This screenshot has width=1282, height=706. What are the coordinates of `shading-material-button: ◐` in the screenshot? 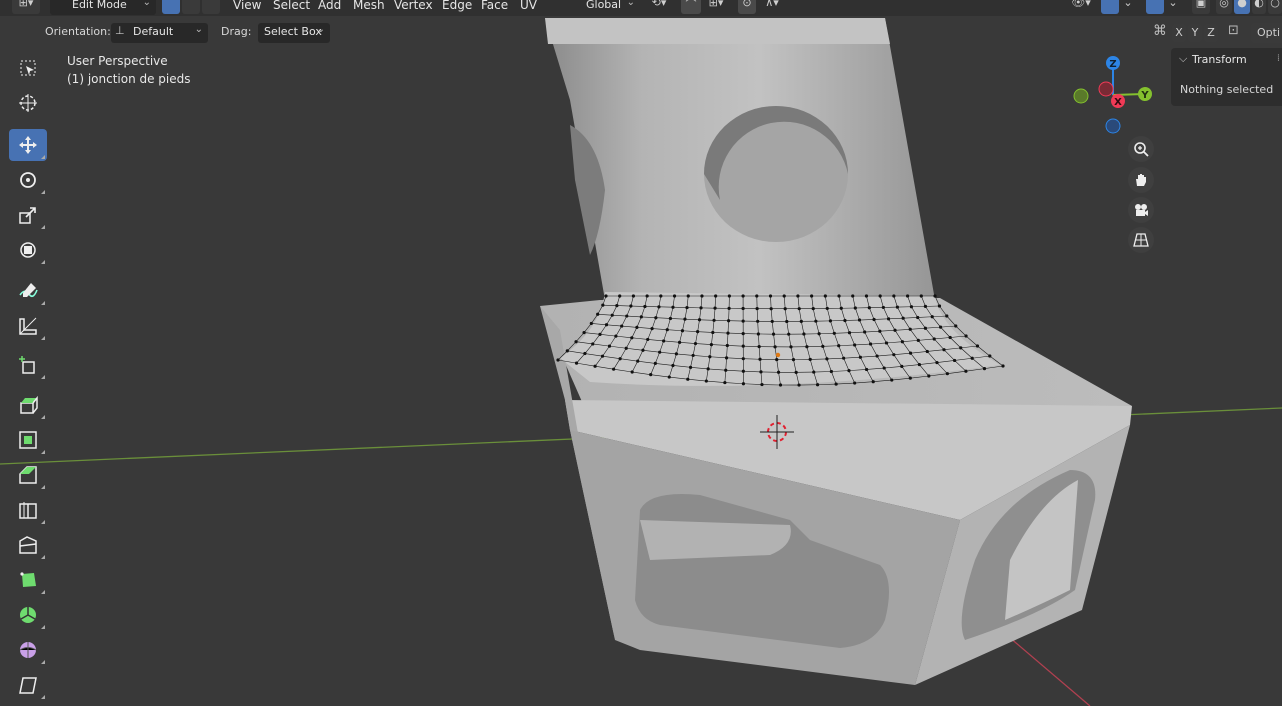 It's located at (1259, 7).